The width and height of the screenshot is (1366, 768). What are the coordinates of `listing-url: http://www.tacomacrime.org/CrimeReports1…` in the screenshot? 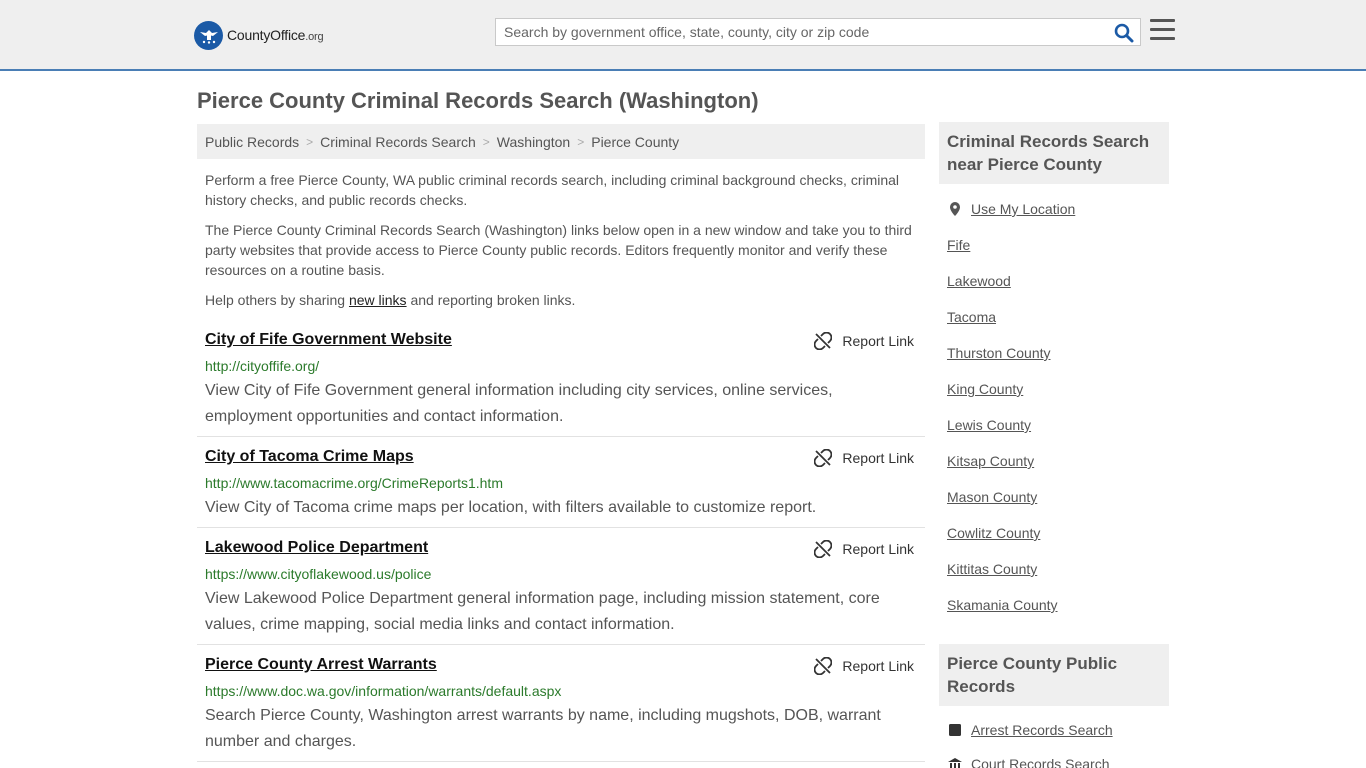 It's located at (354, 483).